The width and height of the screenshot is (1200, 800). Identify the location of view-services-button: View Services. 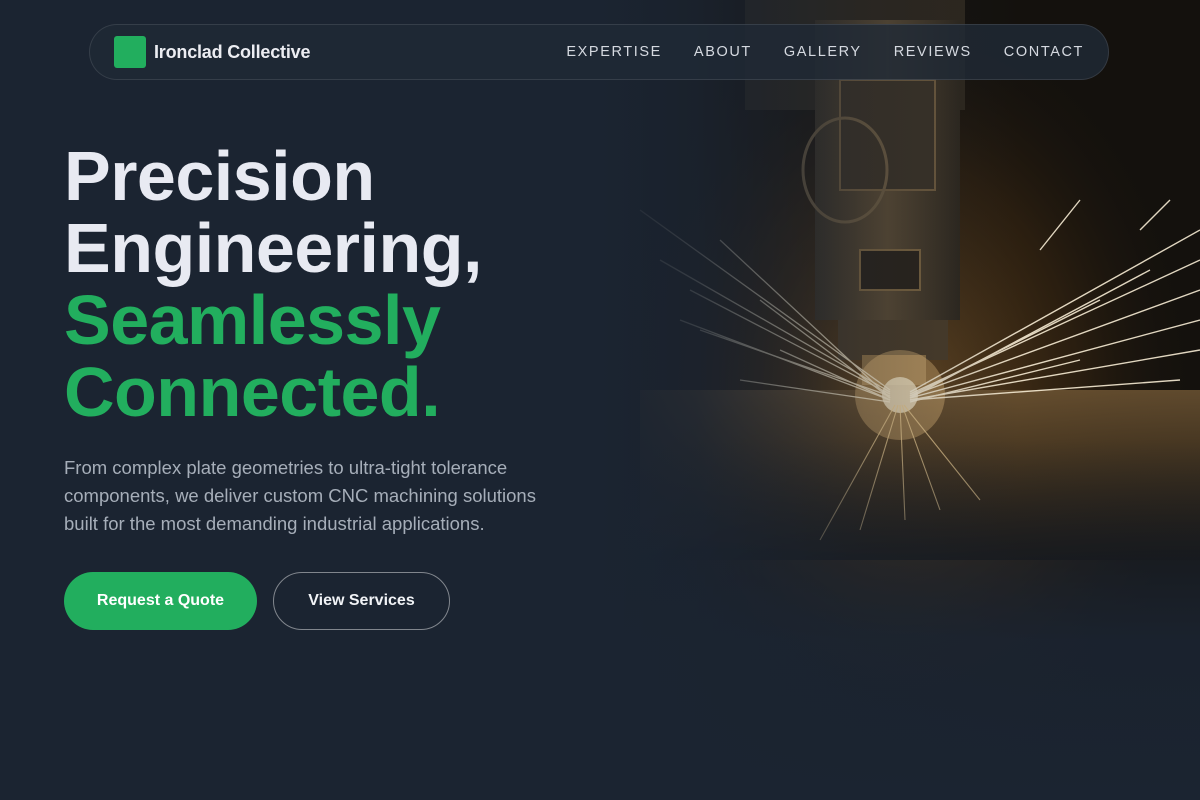
(361, 601).